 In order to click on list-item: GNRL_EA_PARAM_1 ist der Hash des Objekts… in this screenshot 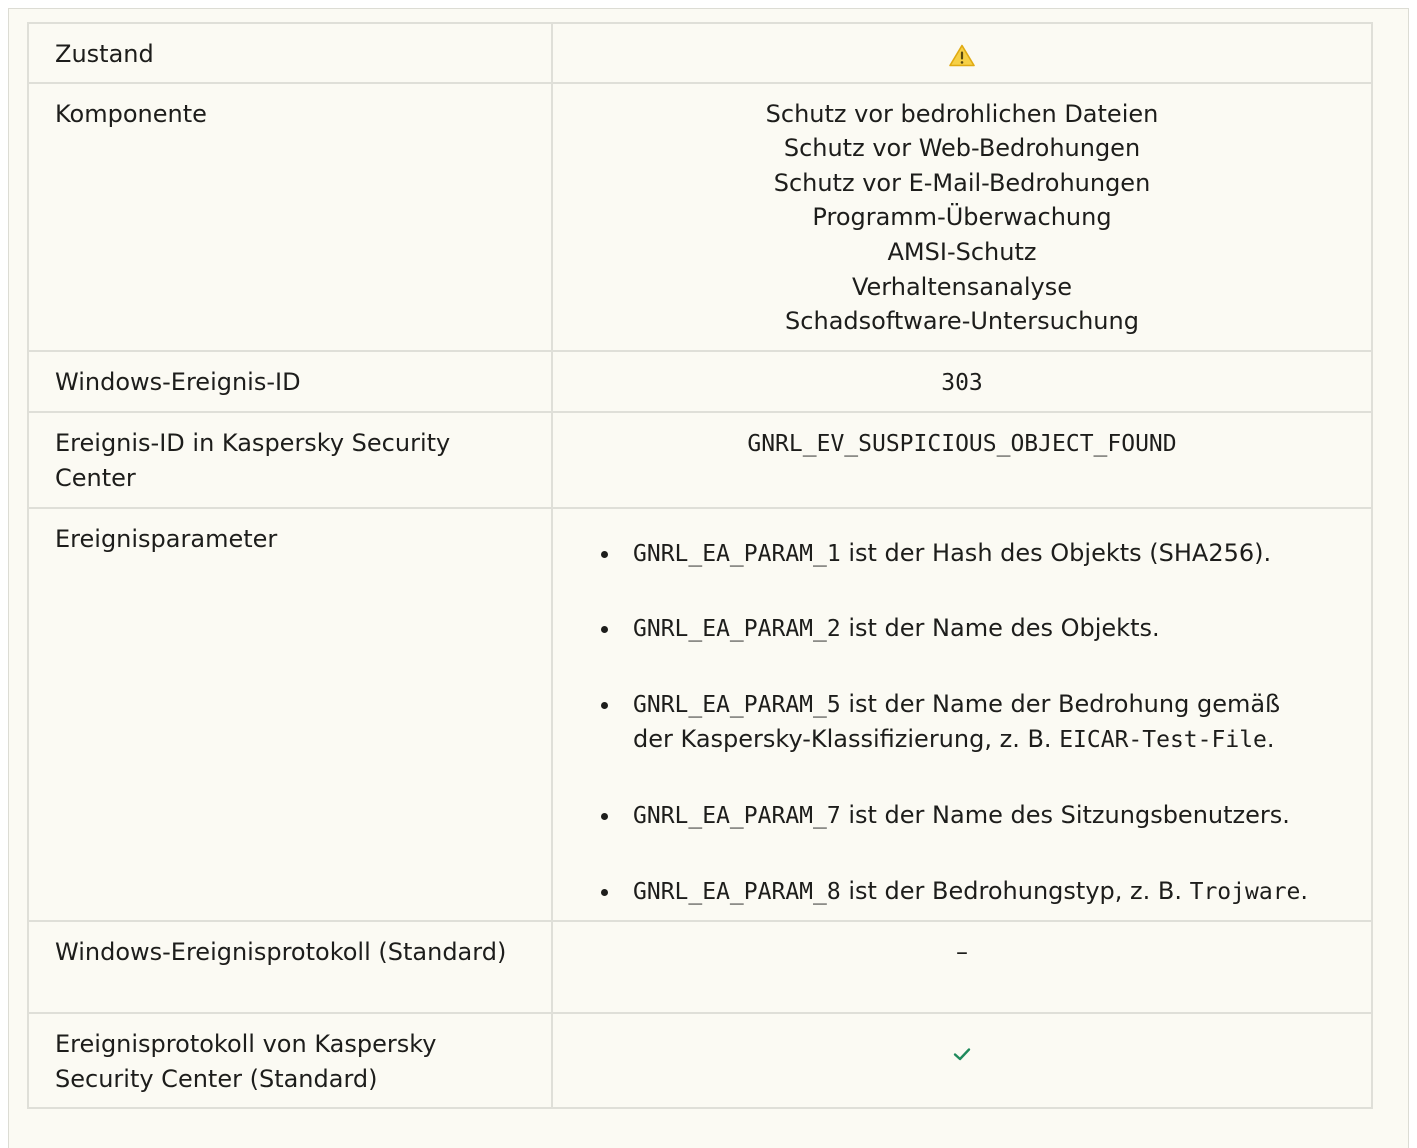, I will do `click(961, 554)`.